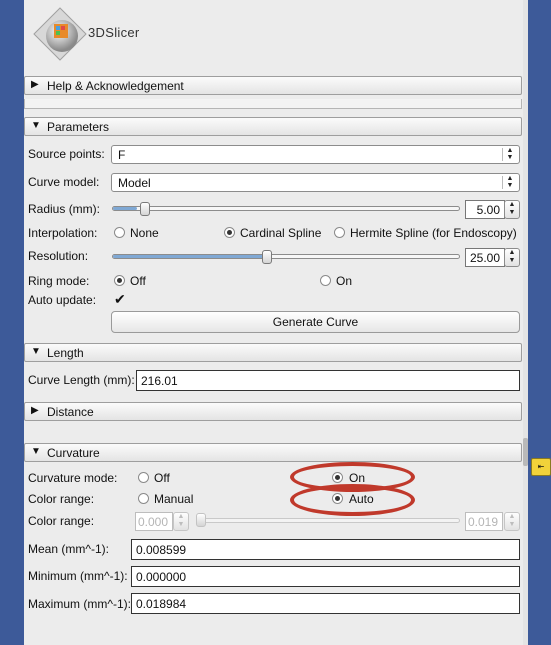 The height and width of the screenshot is (645, 551). Describe the element at coordinates (70, 412) in the screenshot. I see `section-title: Distance` at that location.